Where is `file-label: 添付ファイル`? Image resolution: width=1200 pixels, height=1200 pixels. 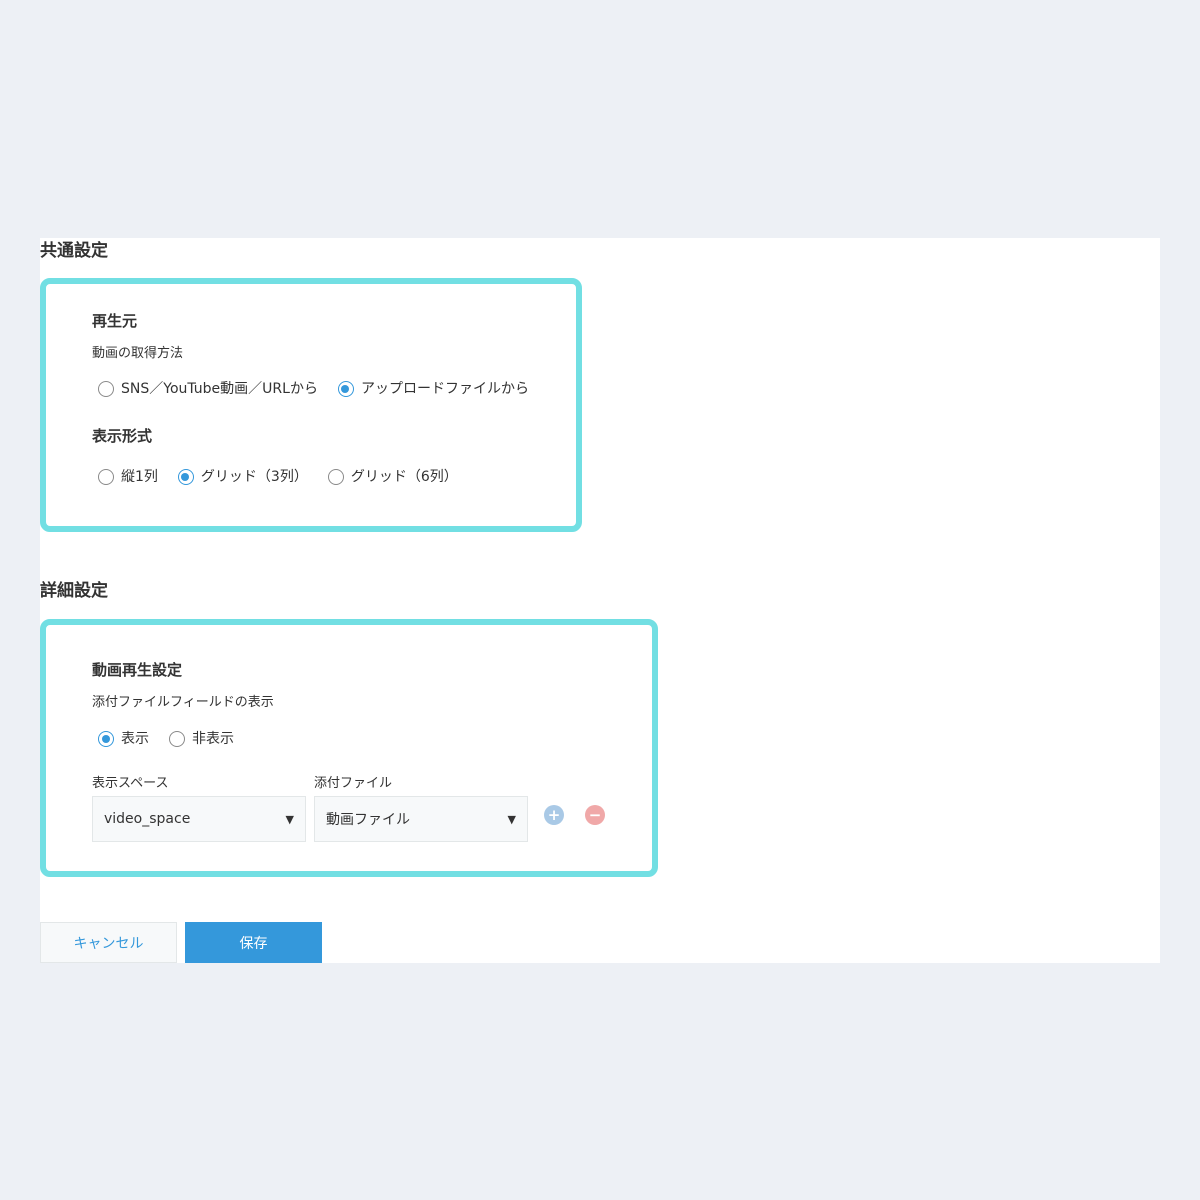 file-label: 添付ファイル is located at coordinates (353, 783).